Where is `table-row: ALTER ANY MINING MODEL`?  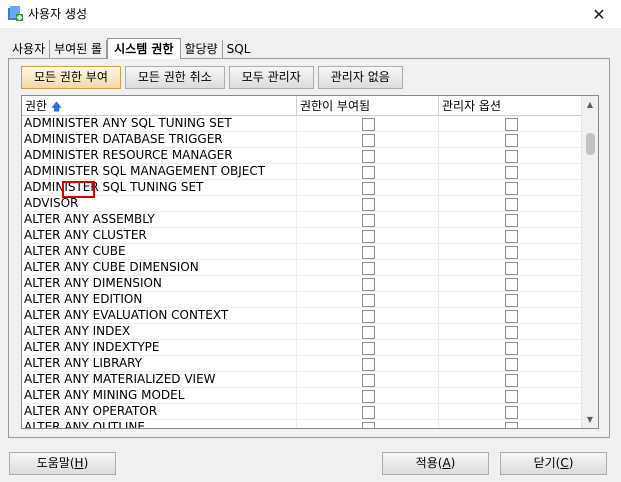
table-row: ALTER ANY MINING MODEL is located at coordinates (302, 396).